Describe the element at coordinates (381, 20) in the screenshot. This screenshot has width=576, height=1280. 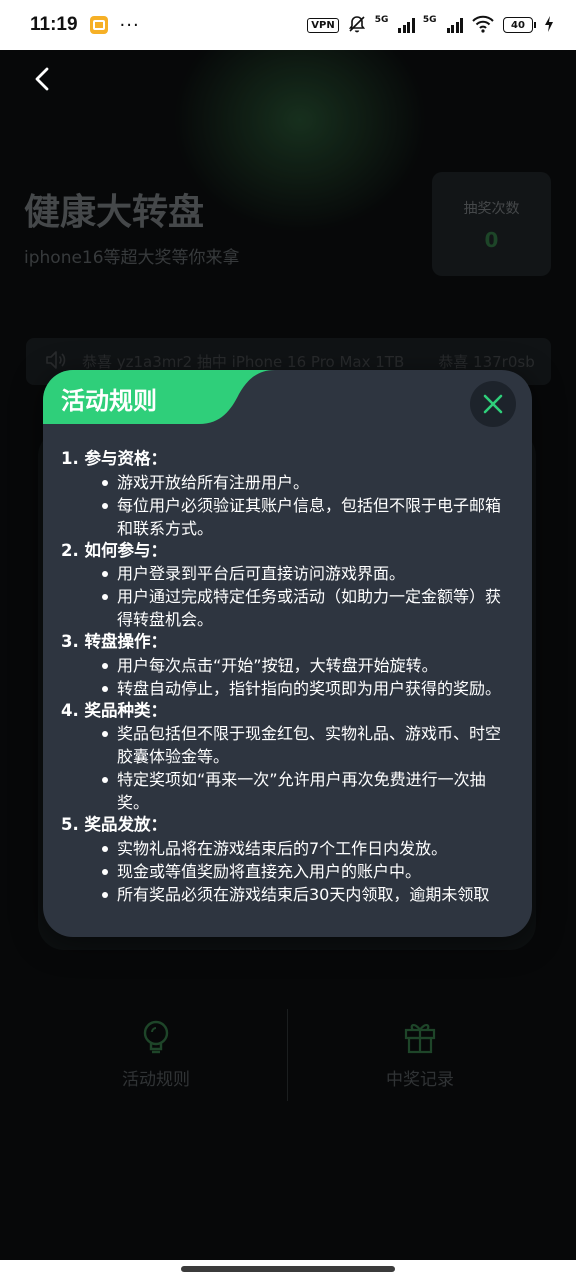
I see `network-type-1: 5G` at that location.